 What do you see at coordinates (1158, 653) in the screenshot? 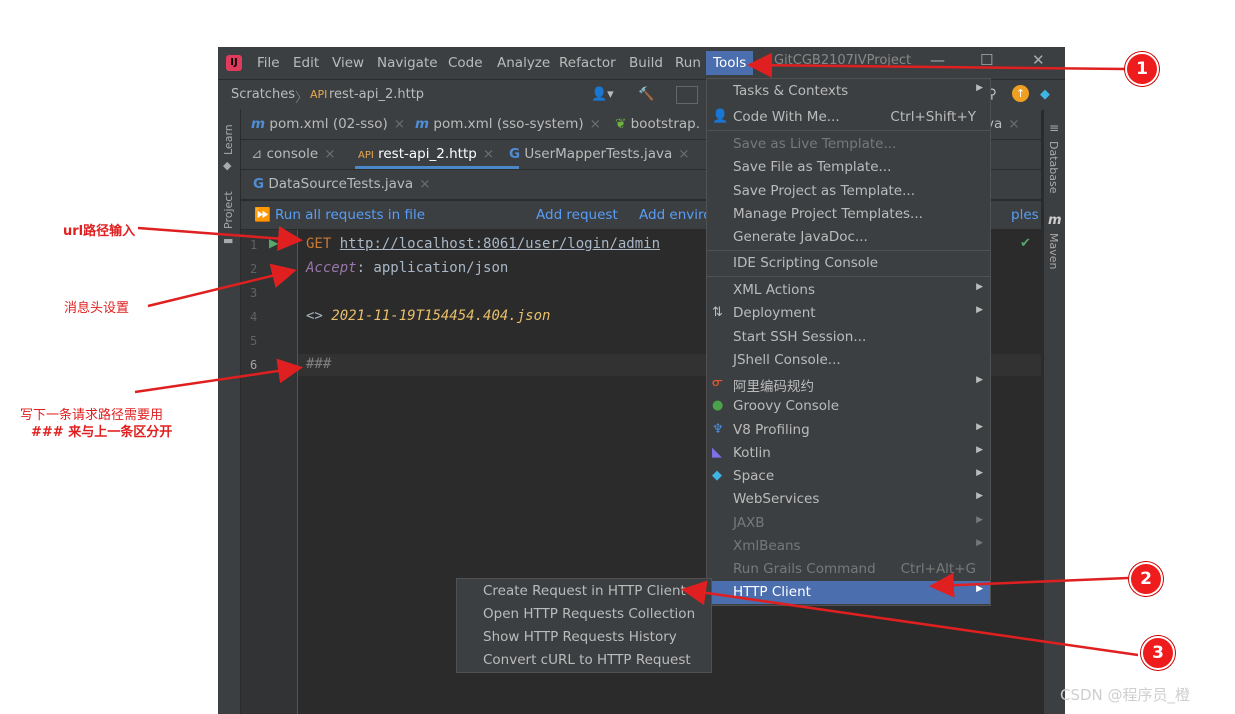
I see `step-badge-3: 3` at bounding box center [1158, 653].